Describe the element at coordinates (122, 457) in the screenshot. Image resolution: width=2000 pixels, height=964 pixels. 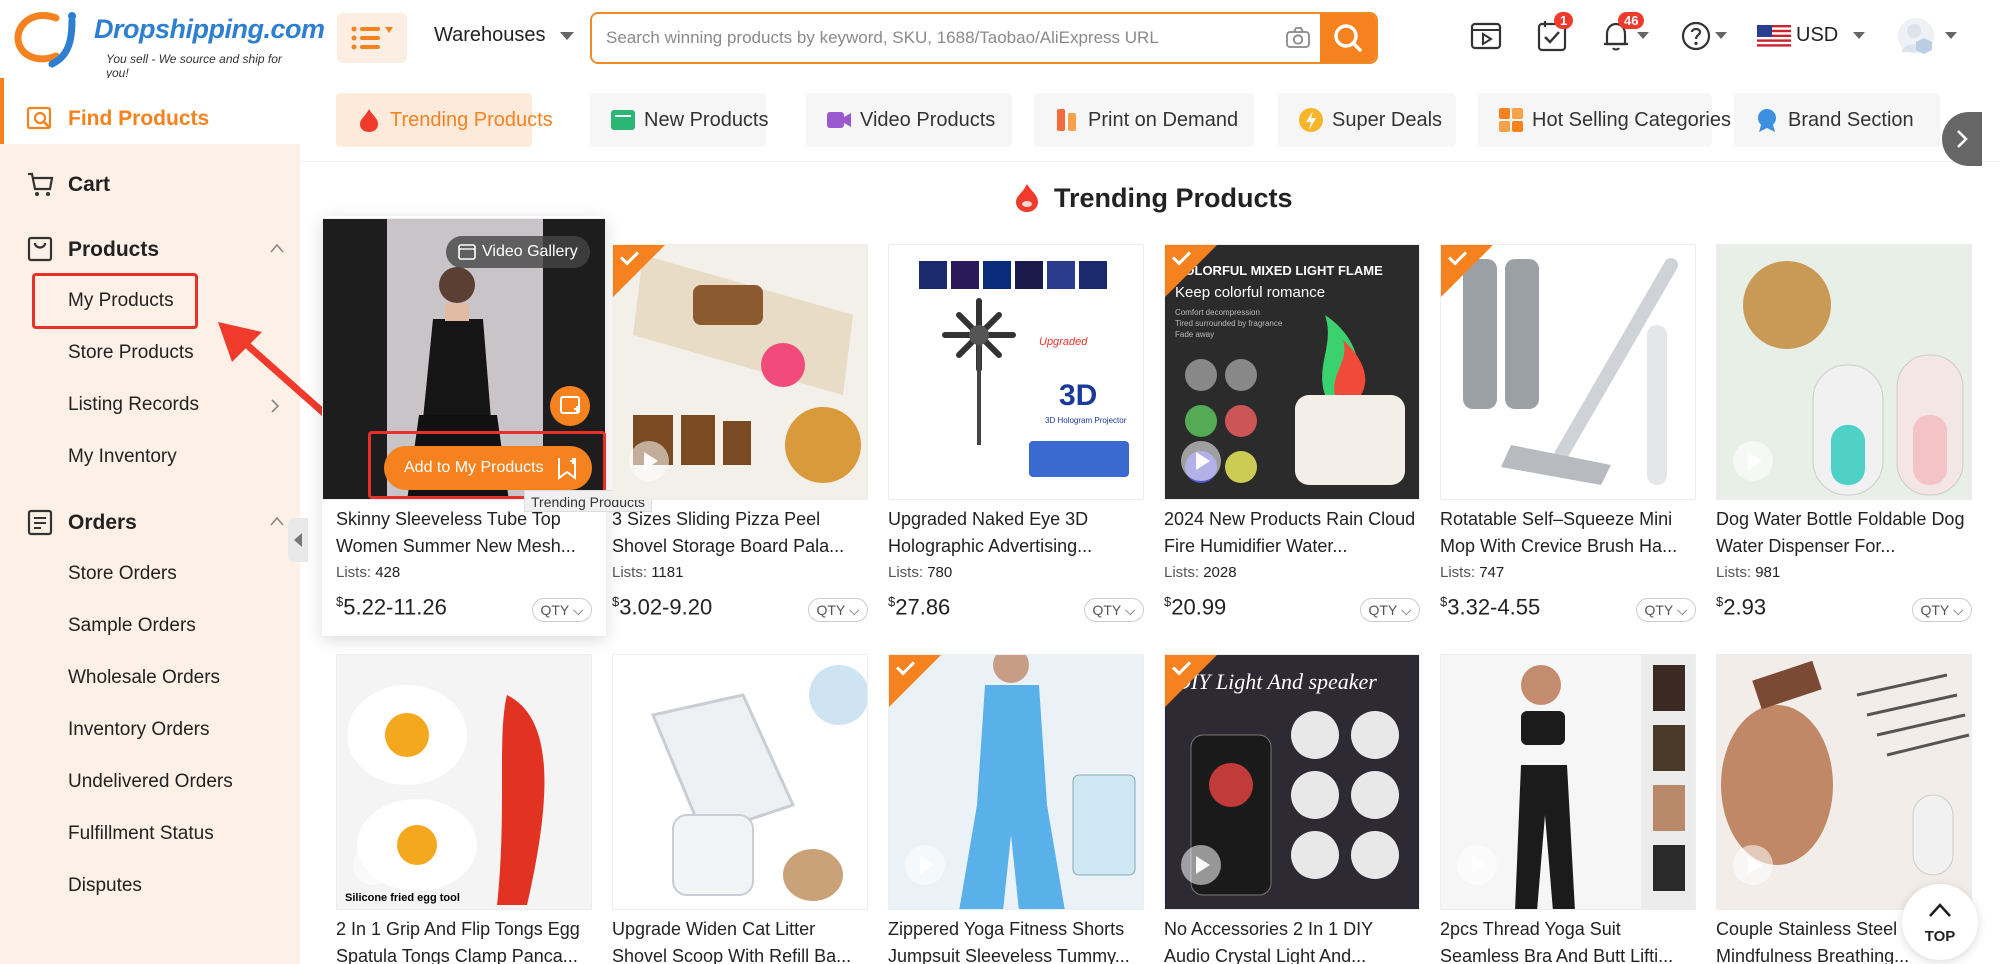
I see `sidebar-item-my-inventory: My Inventory` at that location.